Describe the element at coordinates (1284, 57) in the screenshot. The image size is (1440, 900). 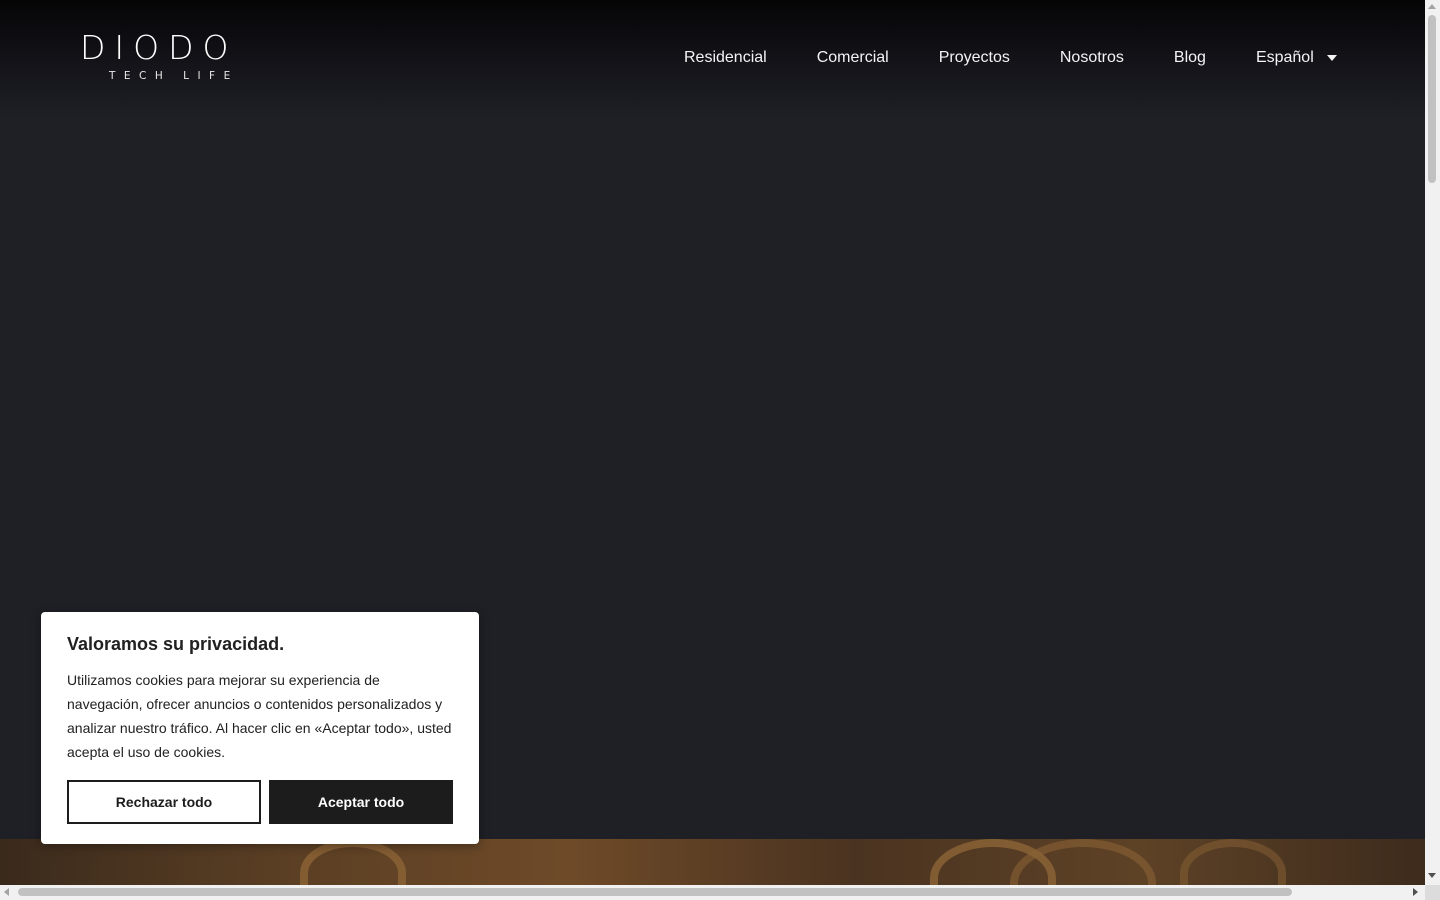
I see `language-label: Español` at that location.